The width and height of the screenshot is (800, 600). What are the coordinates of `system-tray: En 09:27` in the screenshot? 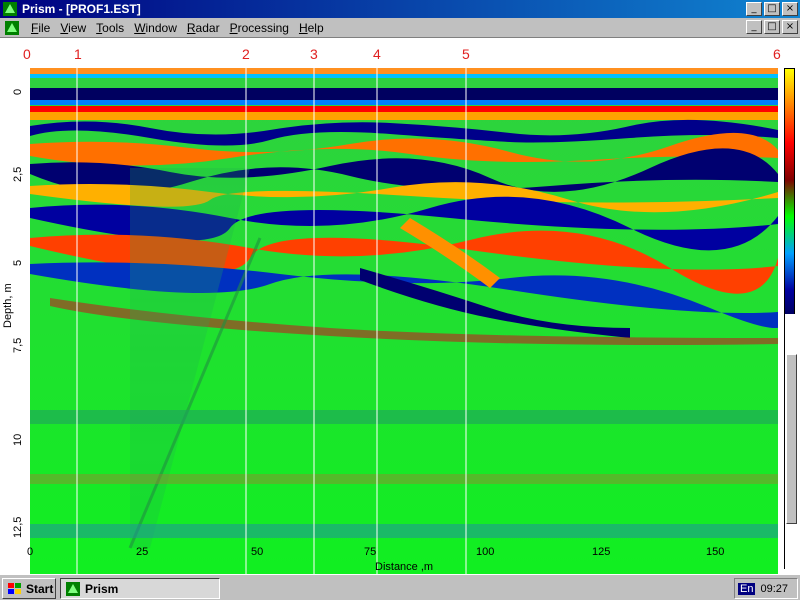 It's located at (766, 588).